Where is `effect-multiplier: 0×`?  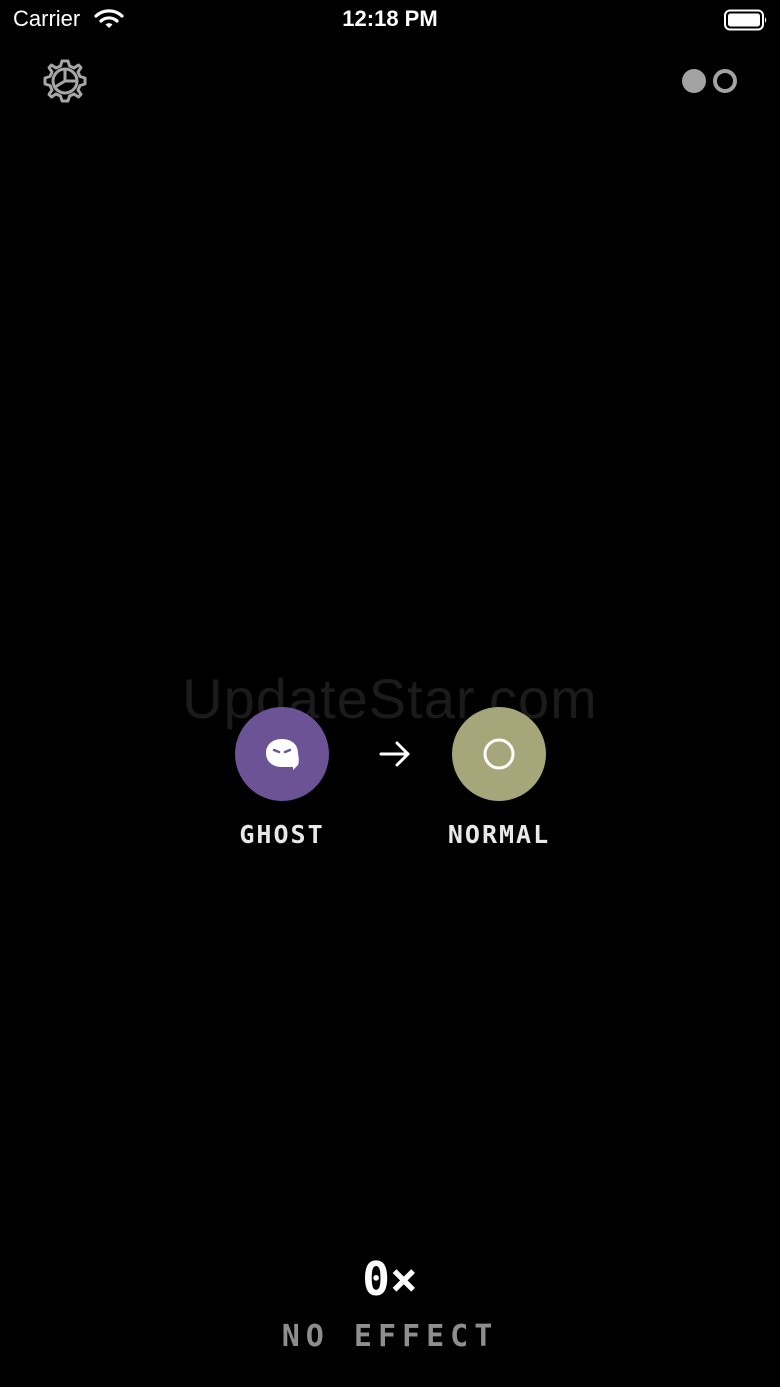 effect-multiplier: 0× is located at coordinates (390, 1279).